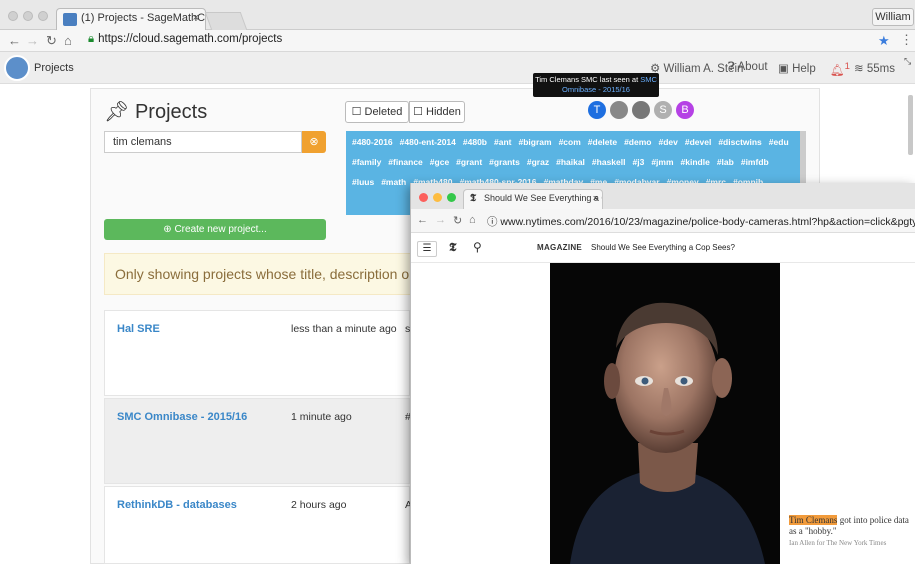  What do you see at coordinates (597, 110) in the screenshot?
I see `avatar: T` at bounding box center [597, 110].